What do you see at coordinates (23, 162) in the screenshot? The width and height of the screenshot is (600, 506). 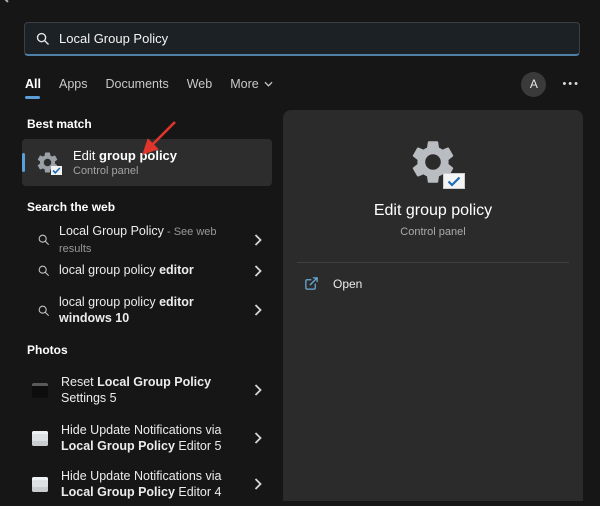 I see `selection-accent-bar` at bounding box center [23, 162].